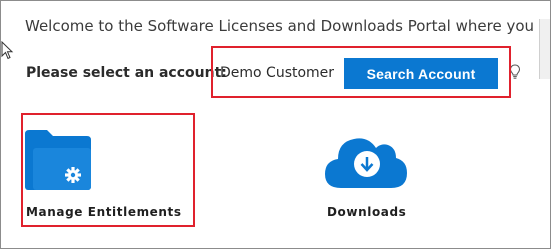  Describe the element at coordinates (366, 212) in the screenshot. I see `downloads-label: Downloads` at that location.